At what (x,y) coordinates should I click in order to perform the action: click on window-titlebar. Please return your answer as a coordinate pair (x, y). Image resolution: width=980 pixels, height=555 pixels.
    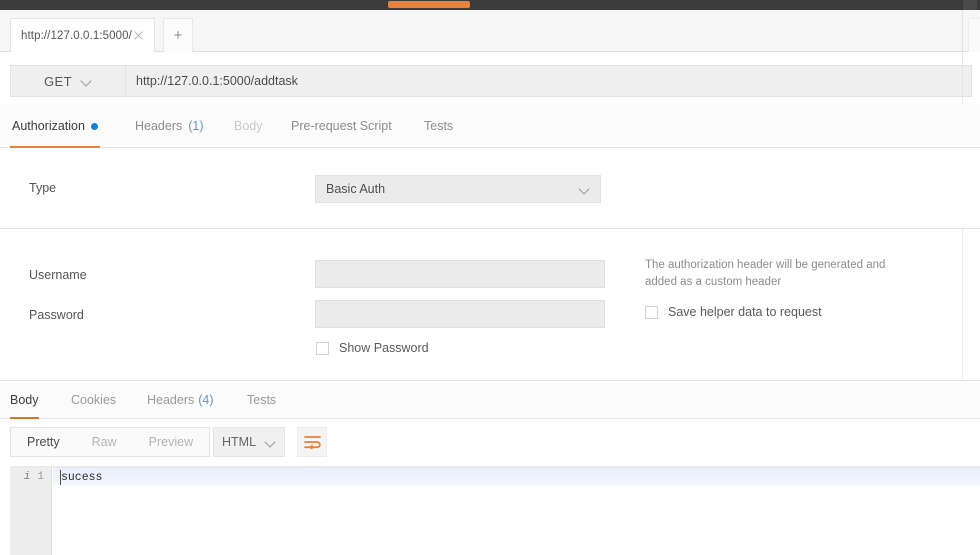
    Looking at the image, I should click on (490, 5).